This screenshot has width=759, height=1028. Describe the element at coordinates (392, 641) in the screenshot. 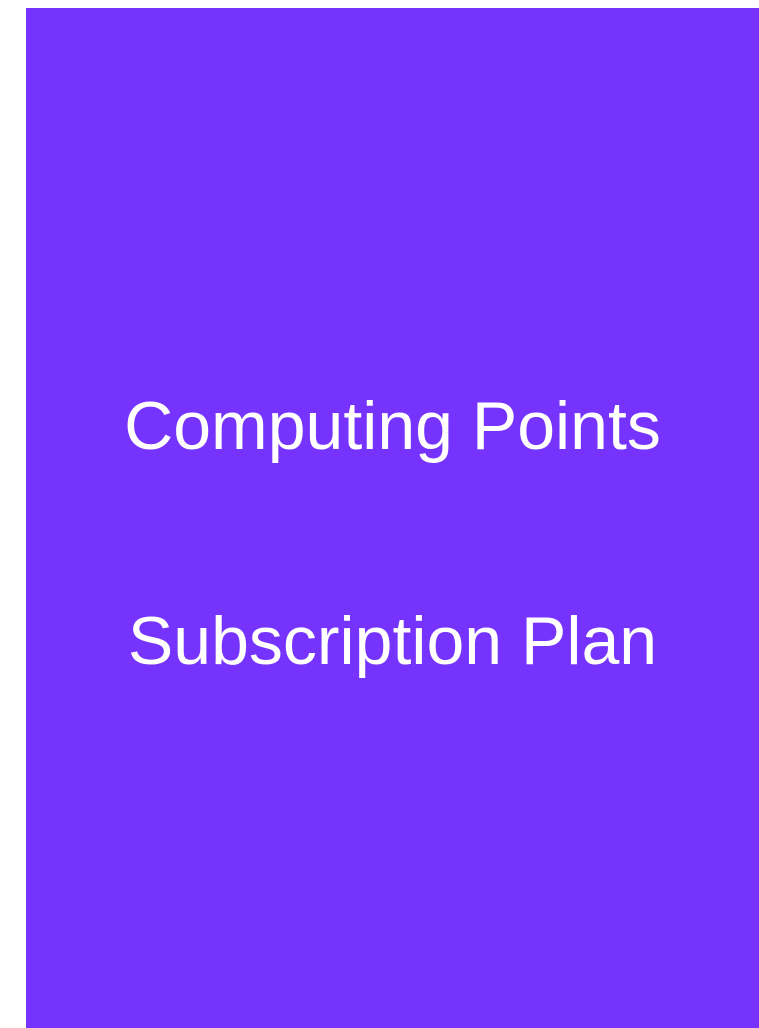

I see `card-title-line-2: Subscription Plan` at that location.